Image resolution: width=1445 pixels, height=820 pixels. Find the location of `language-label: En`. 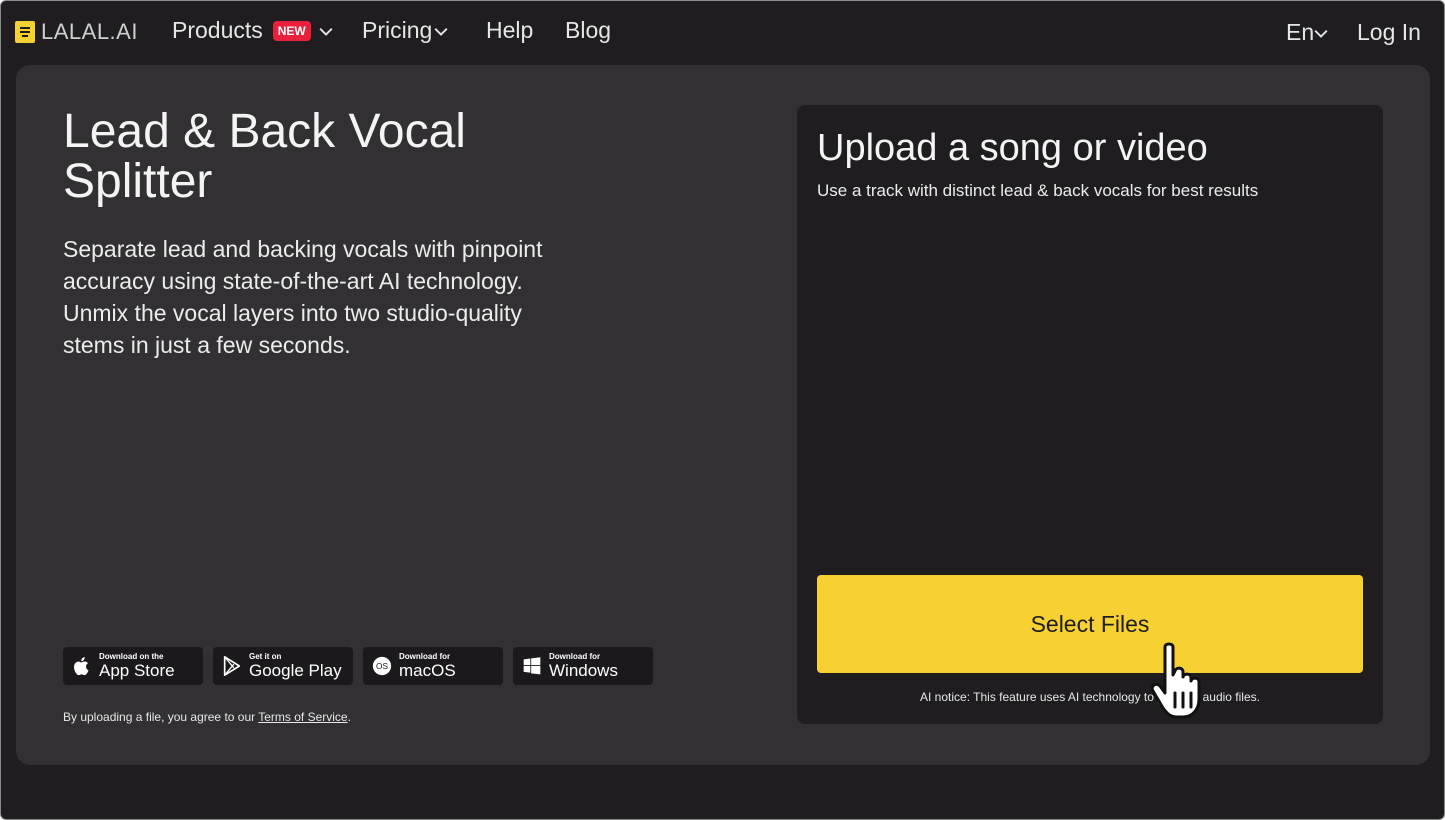

language-label: En is located at coordinates (1300, 32).